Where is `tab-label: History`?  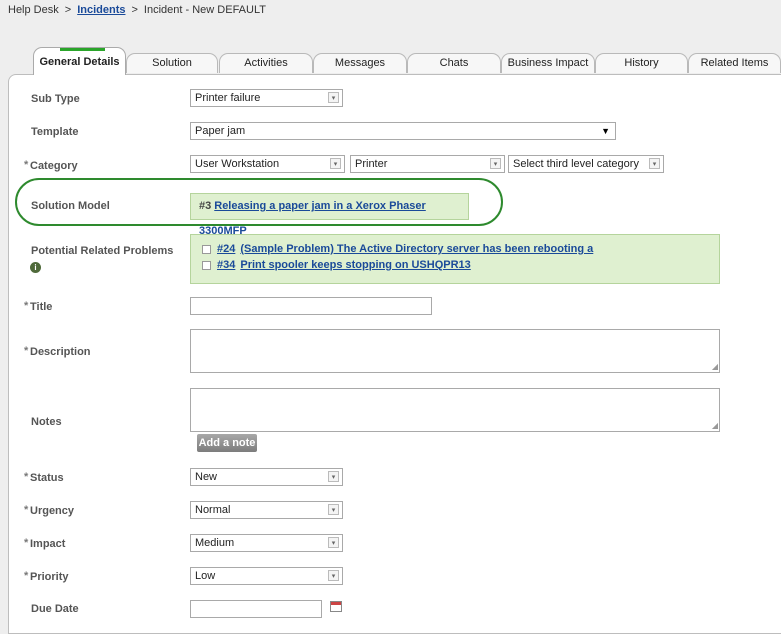 tab-label: History is located at coordinates (641, 63).